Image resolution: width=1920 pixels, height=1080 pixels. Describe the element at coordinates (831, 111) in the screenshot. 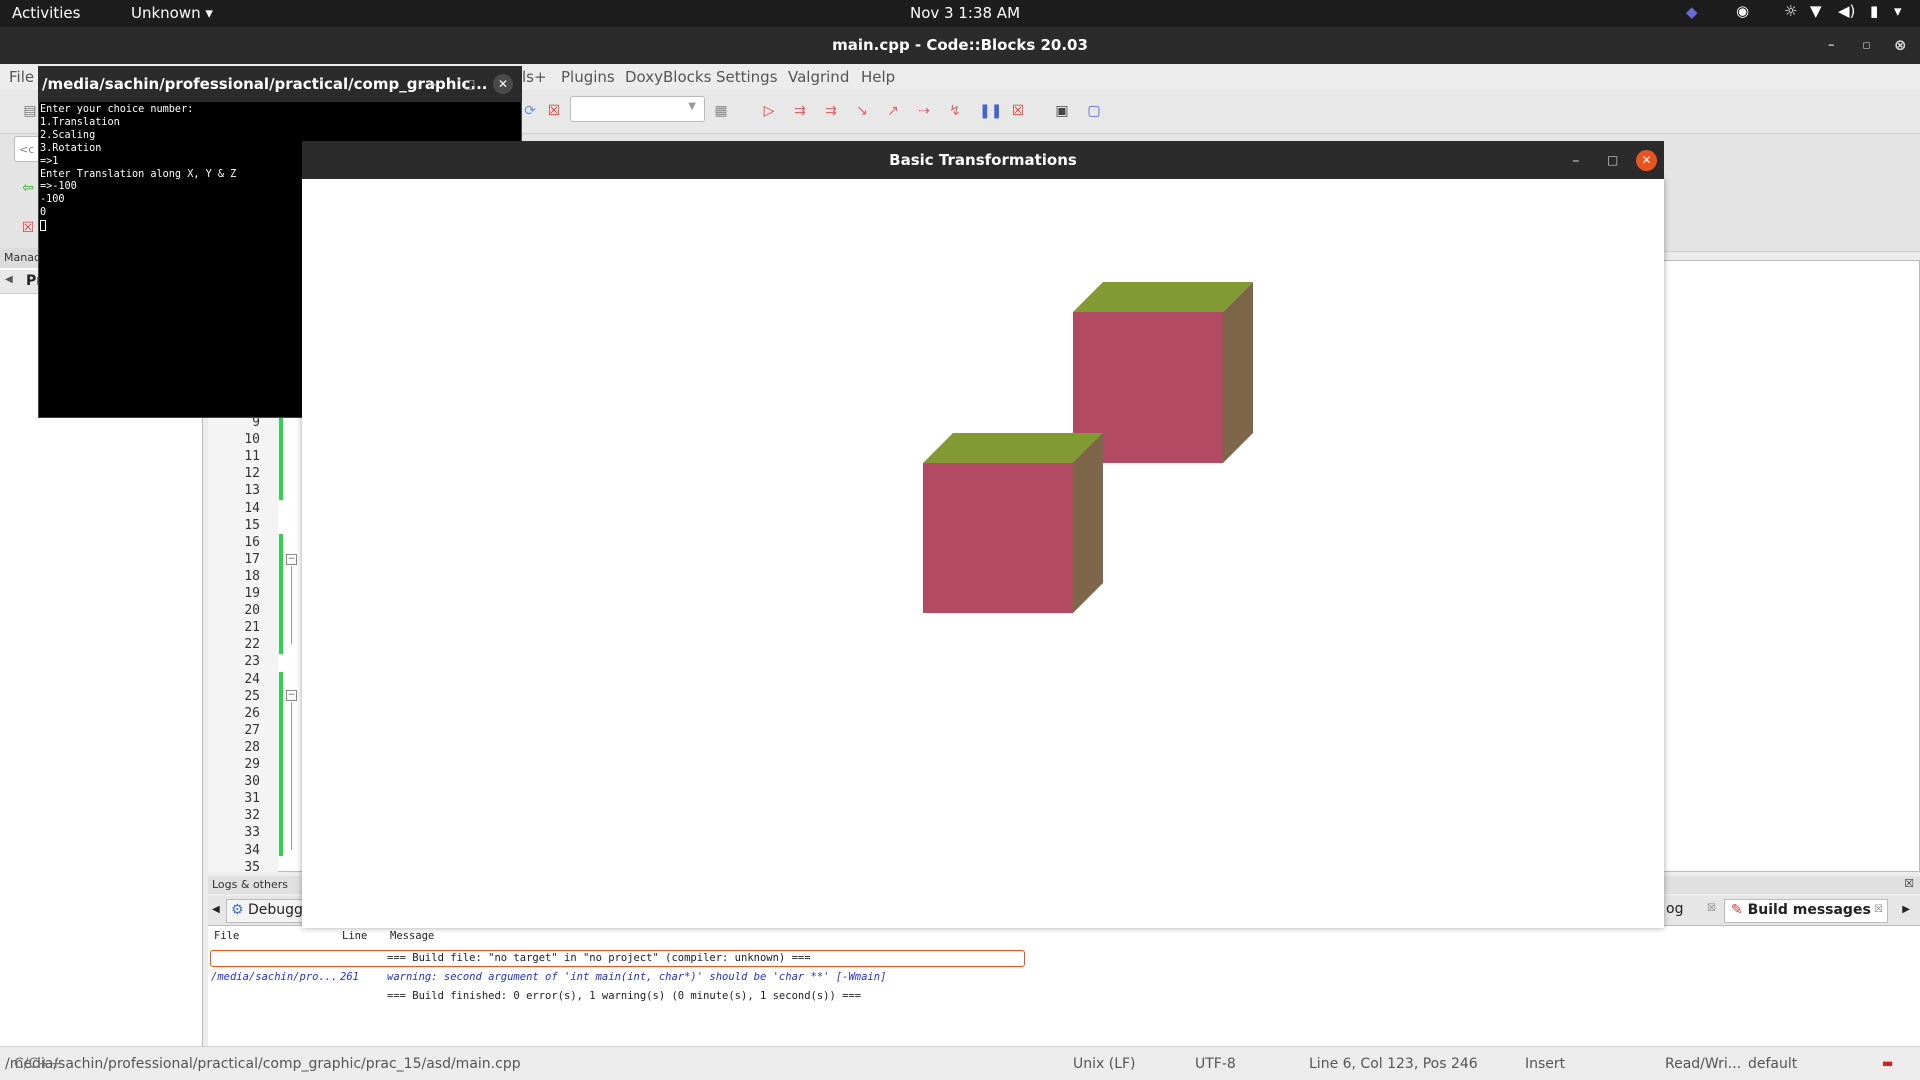

I see `next-line-icon: ⇉` at that location.